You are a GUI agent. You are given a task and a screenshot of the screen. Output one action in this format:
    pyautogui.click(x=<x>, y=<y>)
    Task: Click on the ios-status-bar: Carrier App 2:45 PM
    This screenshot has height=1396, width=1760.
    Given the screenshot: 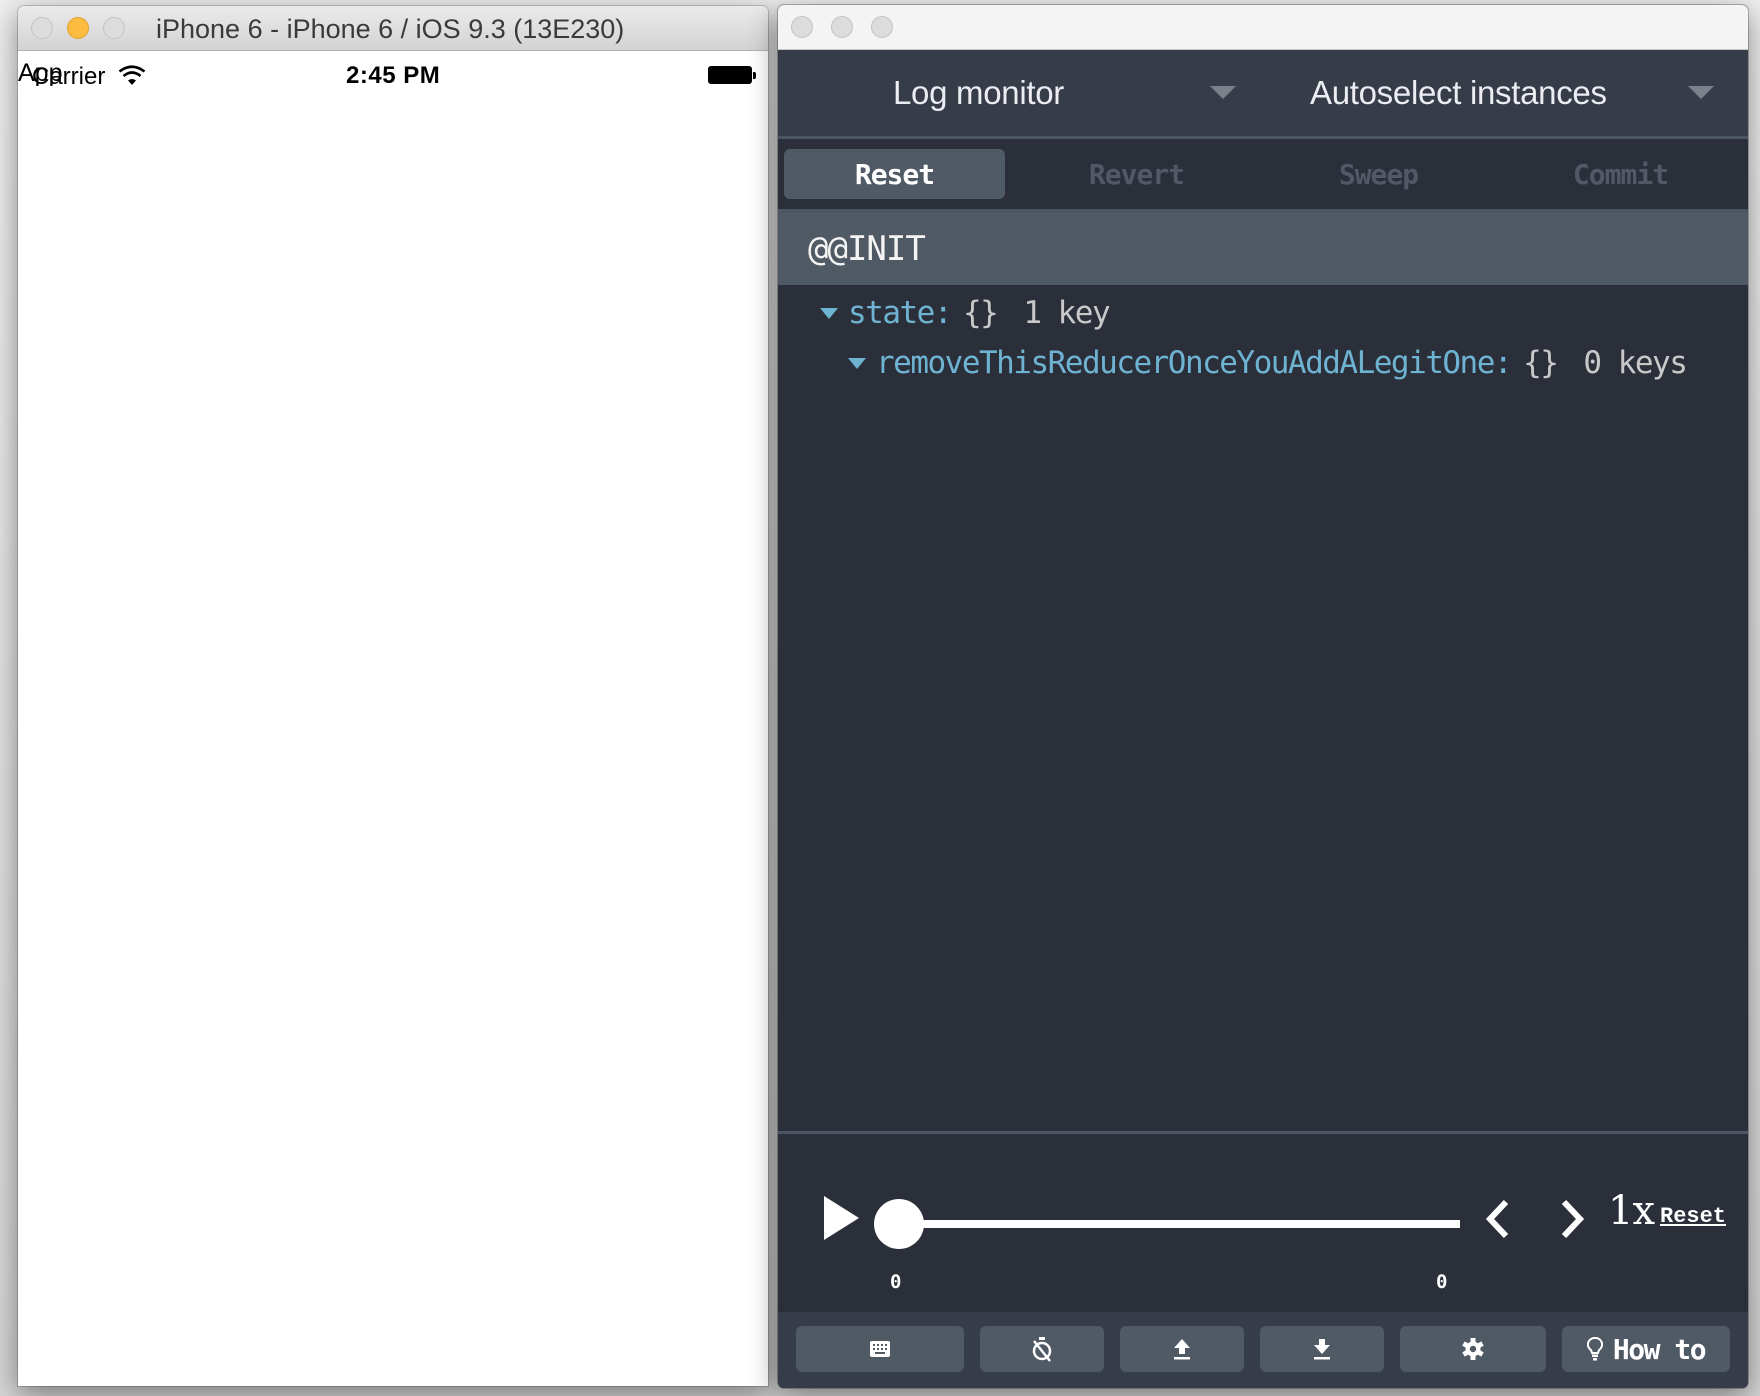 What is the action you would take?
    pyautogui.click(x=393, y=71)
    